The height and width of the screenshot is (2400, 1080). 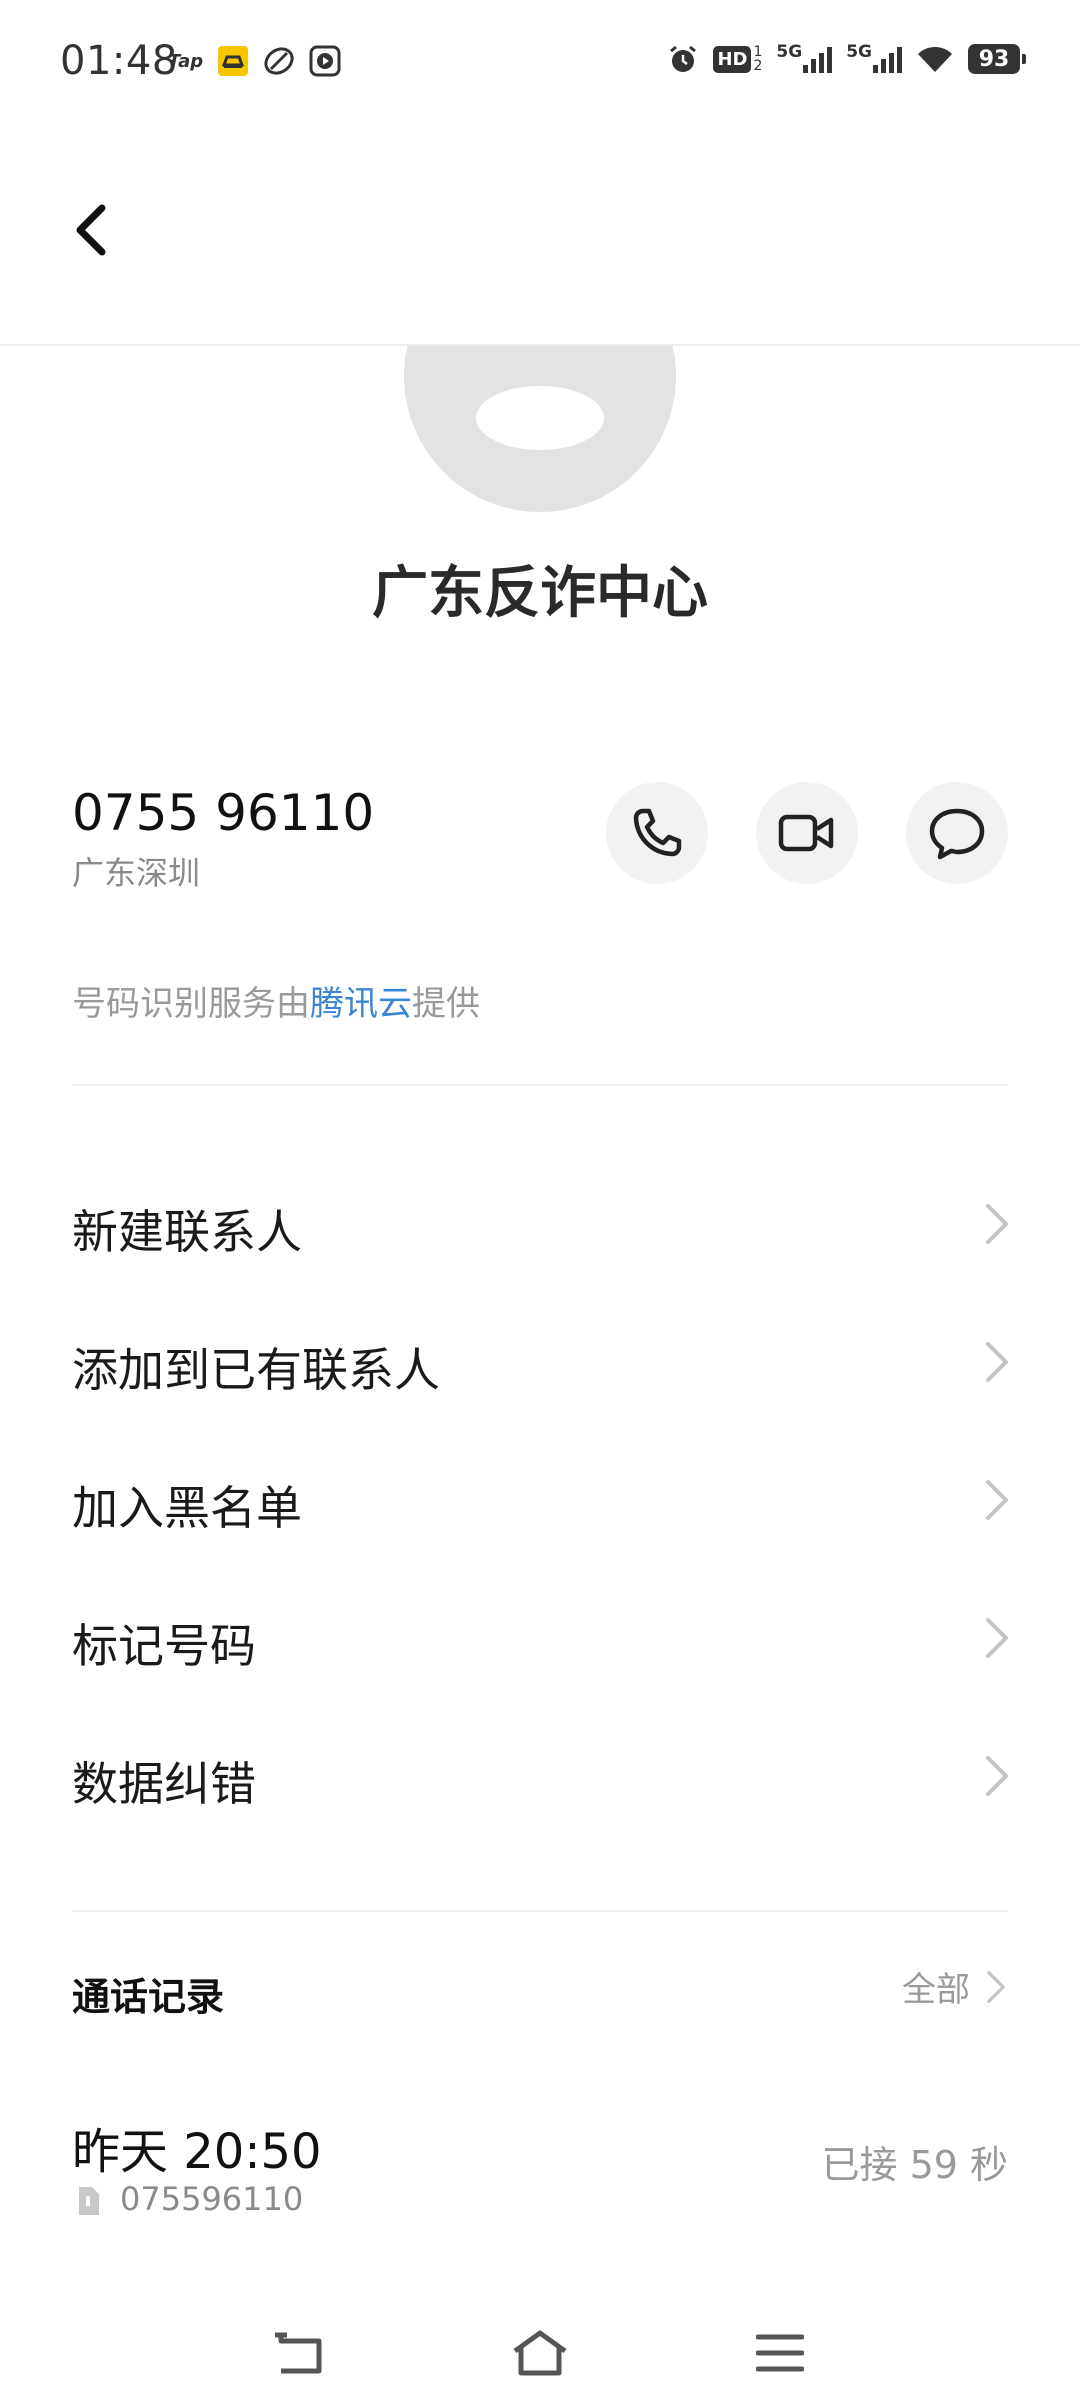 I want to click on car-app-icon, so click(x=233, y=61).